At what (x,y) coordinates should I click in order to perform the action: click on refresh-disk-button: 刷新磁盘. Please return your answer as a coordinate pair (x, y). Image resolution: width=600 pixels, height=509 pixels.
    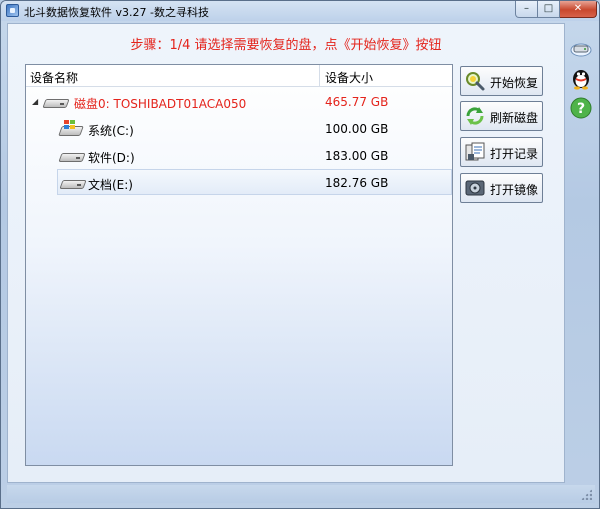
    Looking at the image, I should click on (501, 116).